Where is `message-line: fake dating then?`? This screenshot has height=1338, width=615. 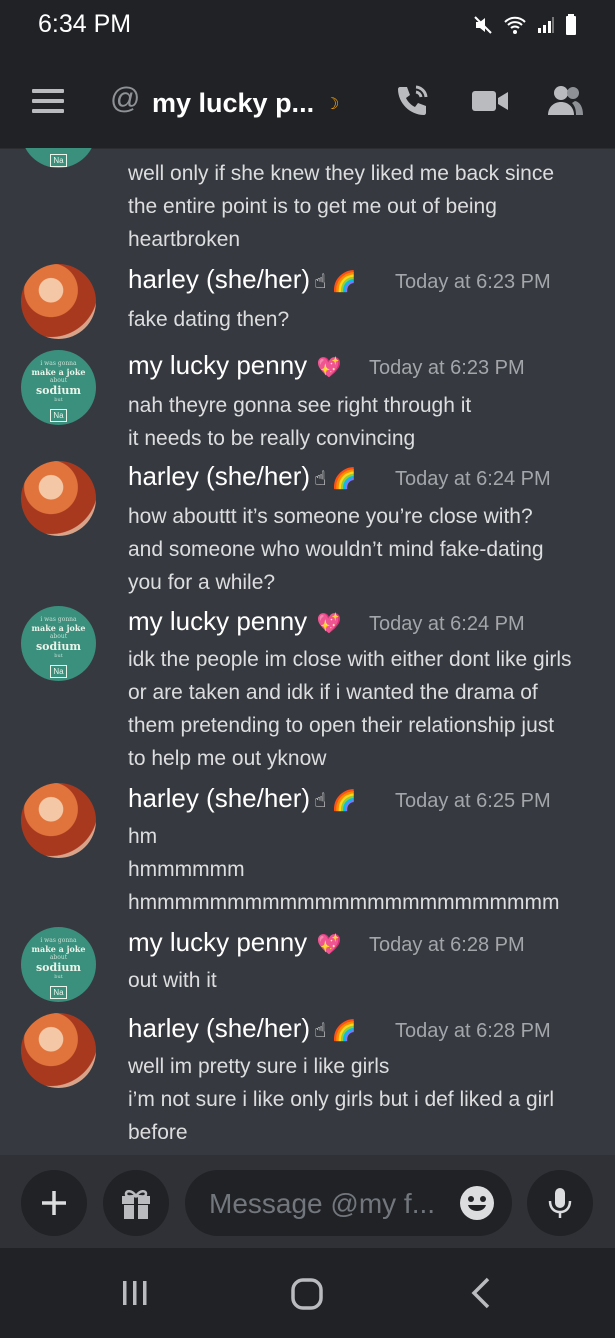
message-line: fake dating then? is located at coordinates (209, 319).